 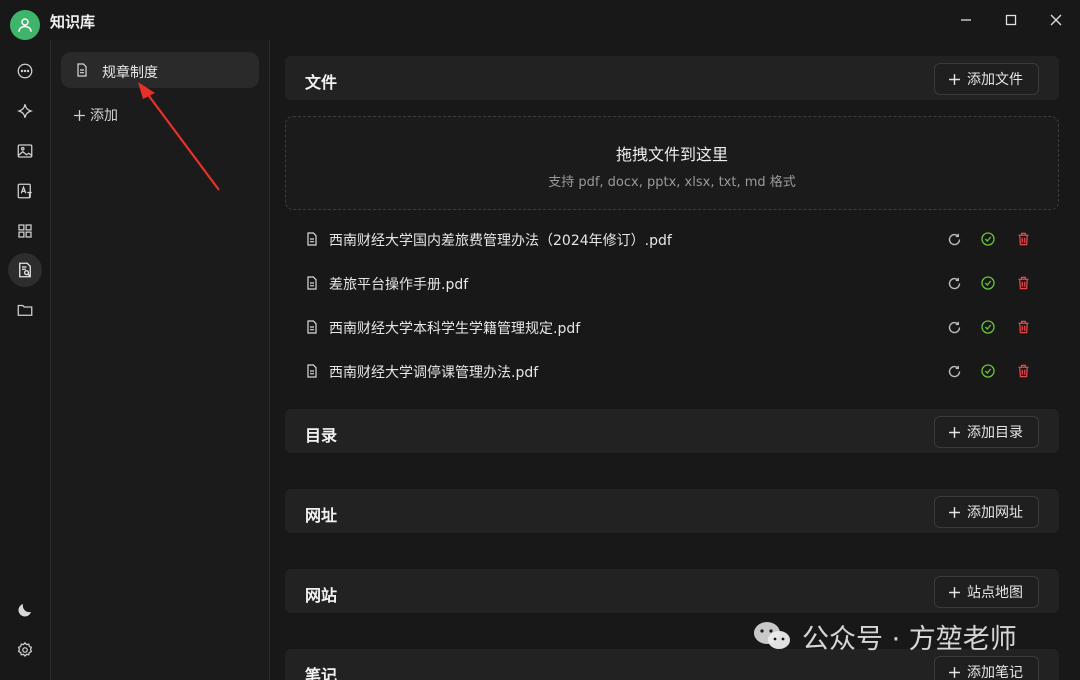 I want to click on close-button, so click(x=1056, y=20).